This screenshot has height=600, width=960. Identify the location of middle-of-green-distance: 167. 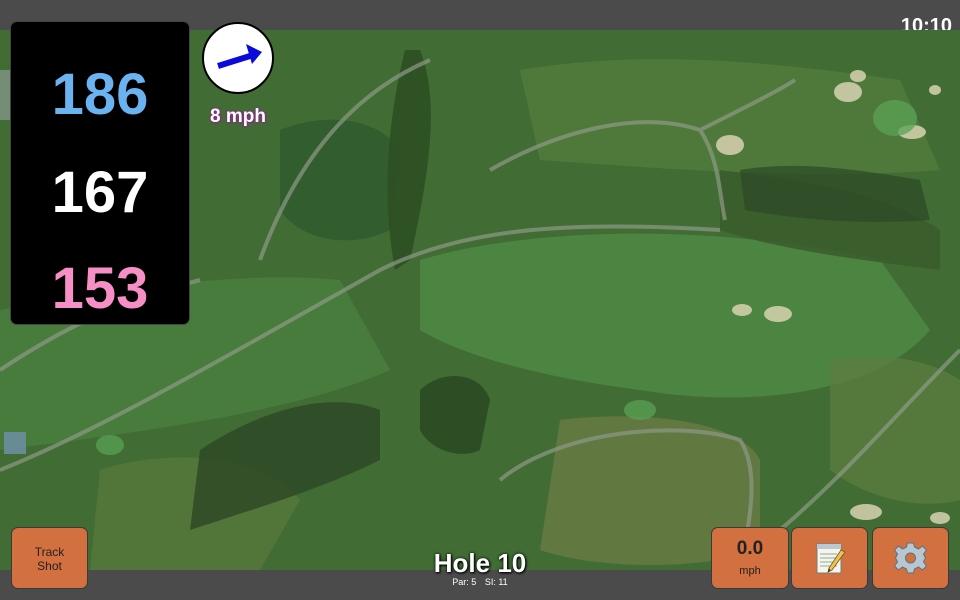
(100, 192).